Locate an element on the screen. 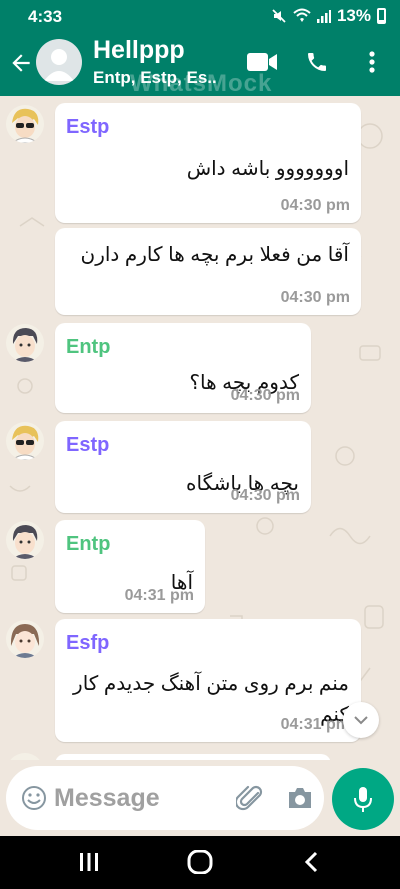 This screenshot has width=400, height=889. video-call-icon is located at coordinates (262, 62).